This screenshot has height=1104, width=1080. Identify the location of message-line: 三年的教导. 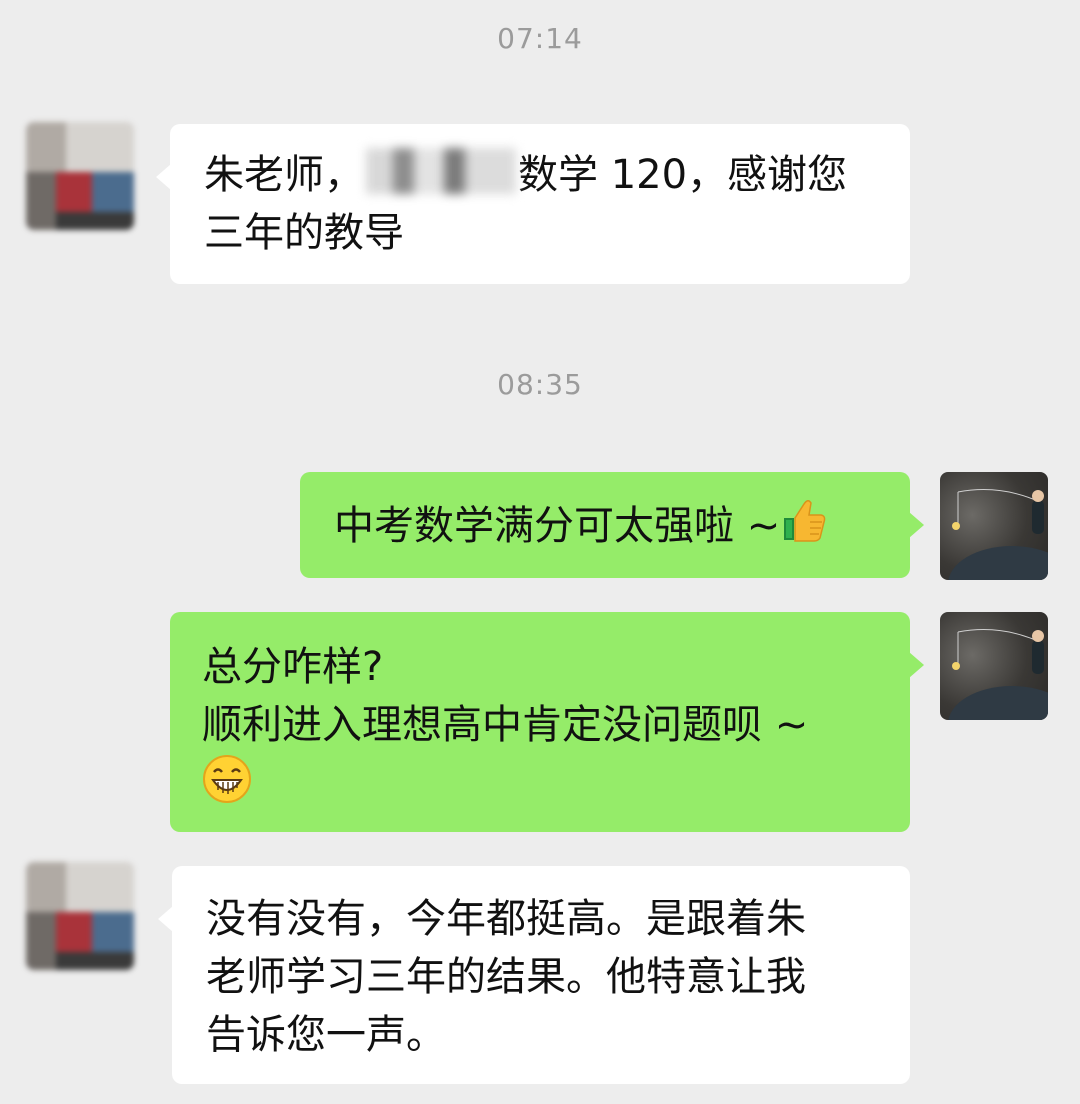
(304, 233).